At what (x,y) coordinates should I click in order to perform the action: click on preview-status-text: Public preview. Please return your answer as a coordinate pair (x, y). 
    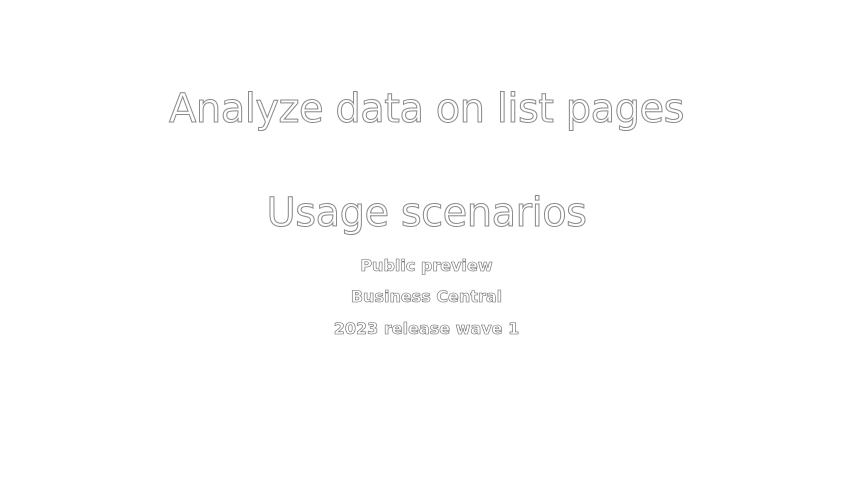
    Looking at the image, I should click on (426, 266).